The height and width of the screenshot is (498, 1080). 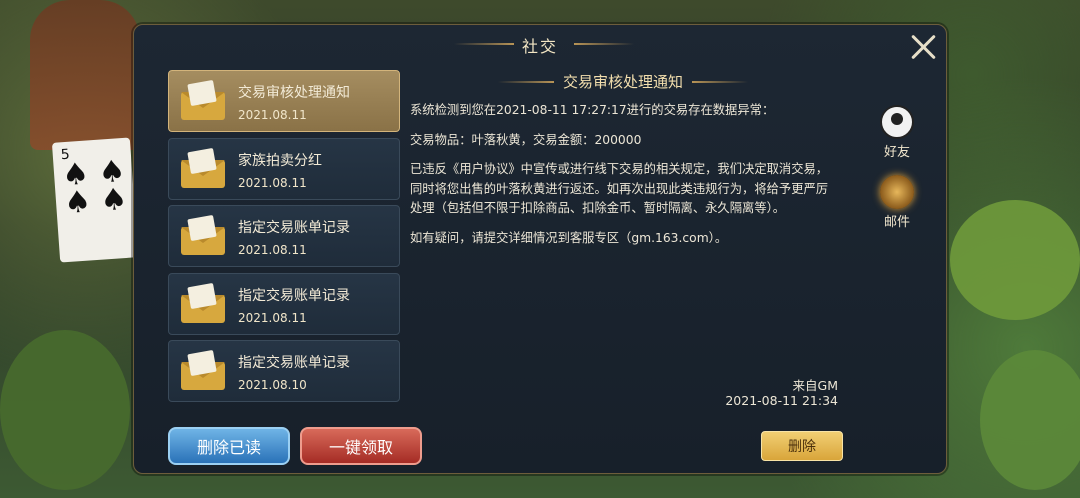 I want to click on tab-friends-label: 好友, so click(x=896, y=152).